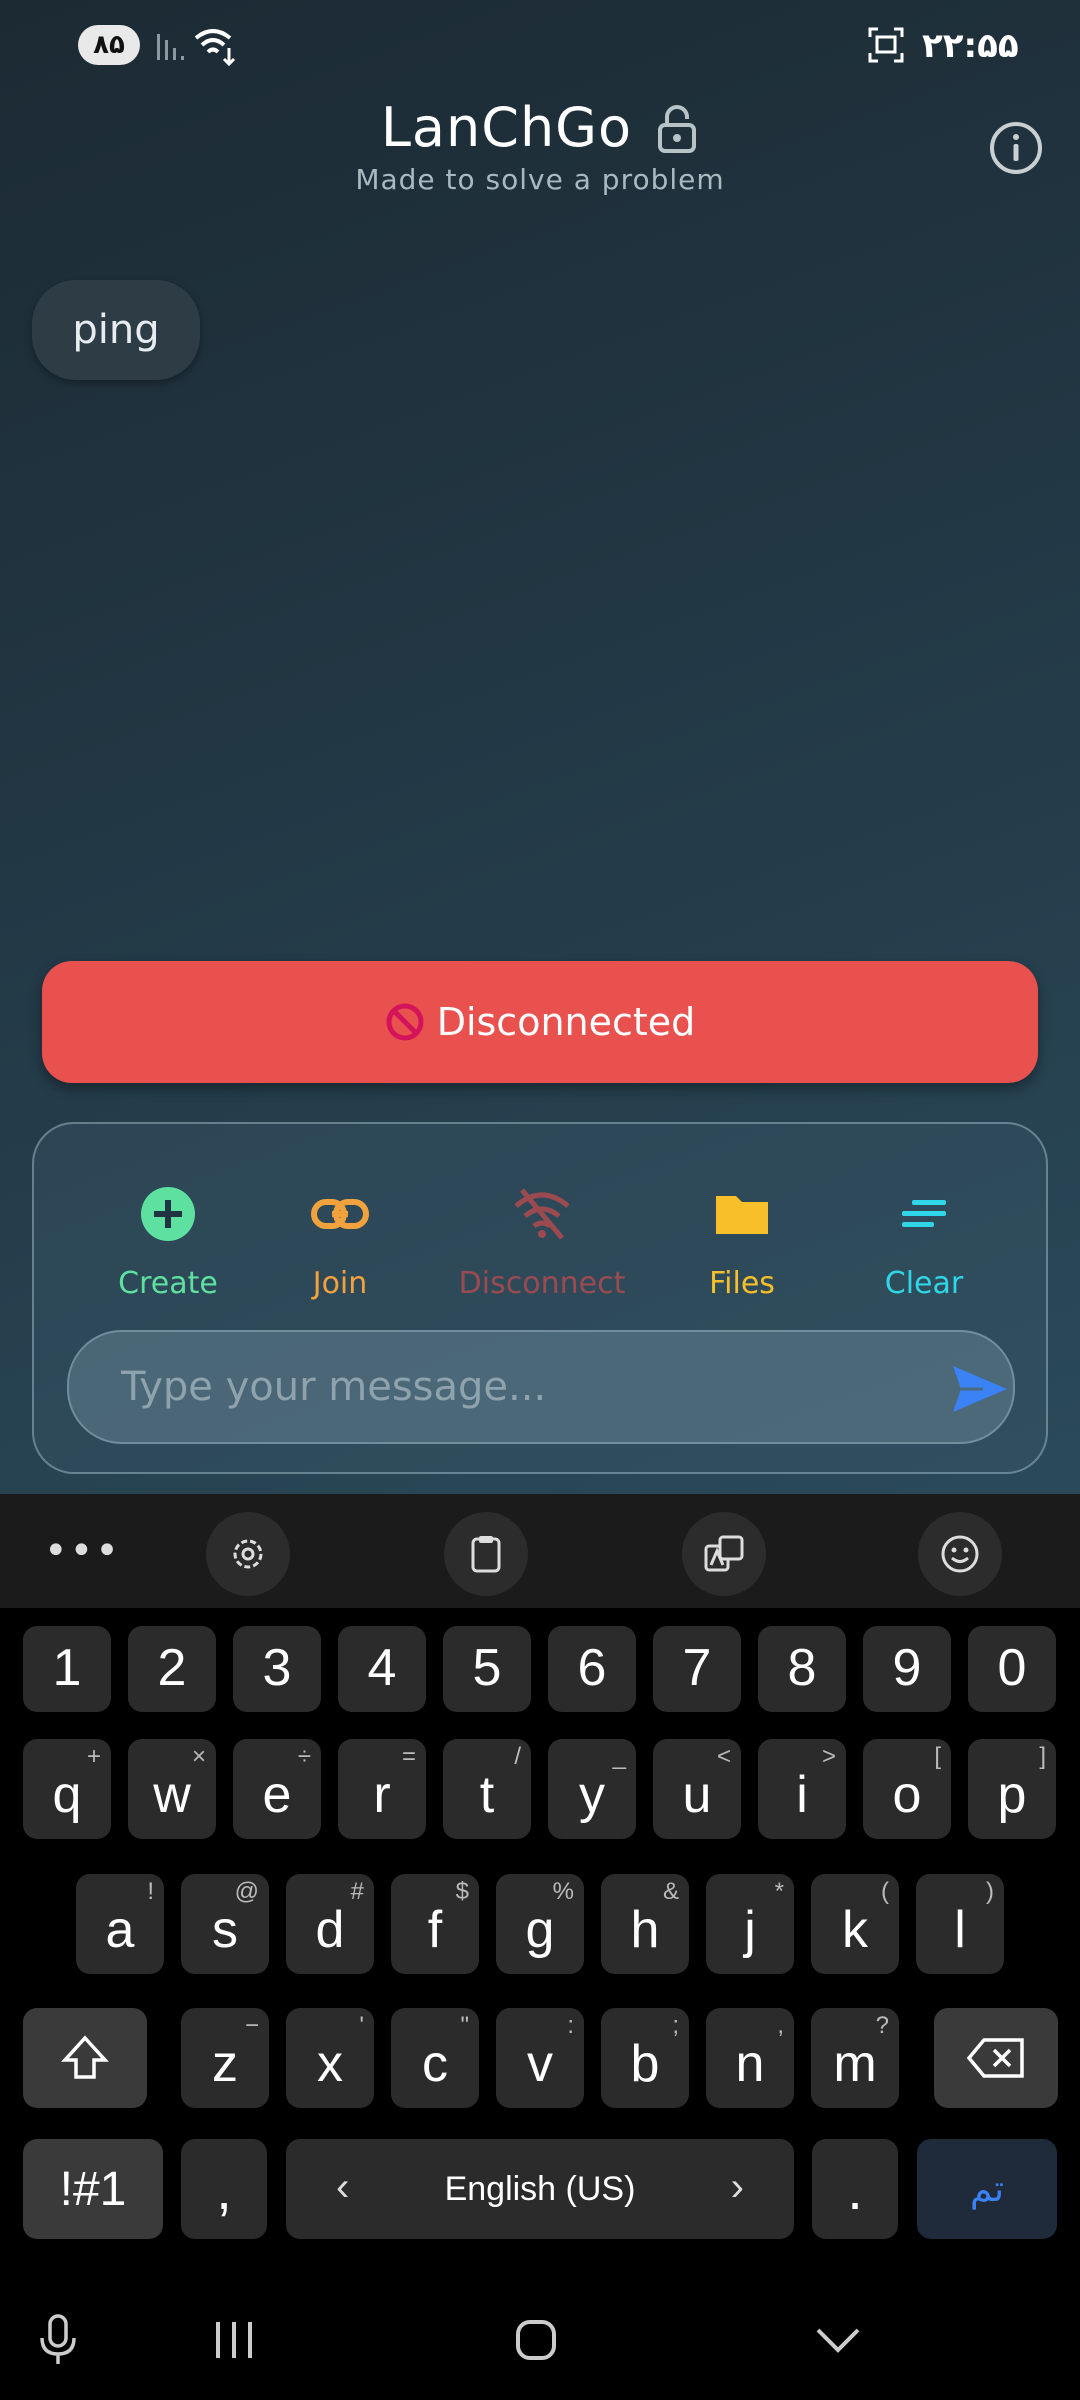 The width and height of the screenshot is (1080, 2400). Describe the element at coordinates (168, 1242) in the screenshot. I see `create-button: Create` at that location.